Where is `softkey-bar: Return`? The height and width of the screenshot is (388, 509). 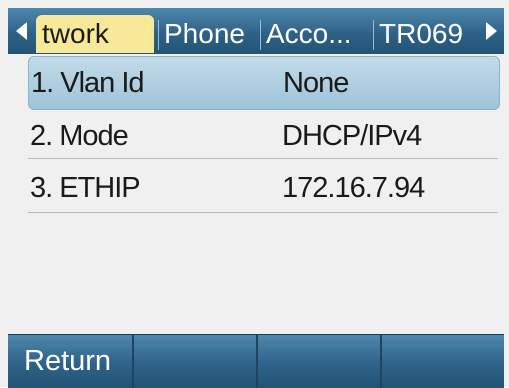 softkey-bar: Return is located at coordinates (256, 361).